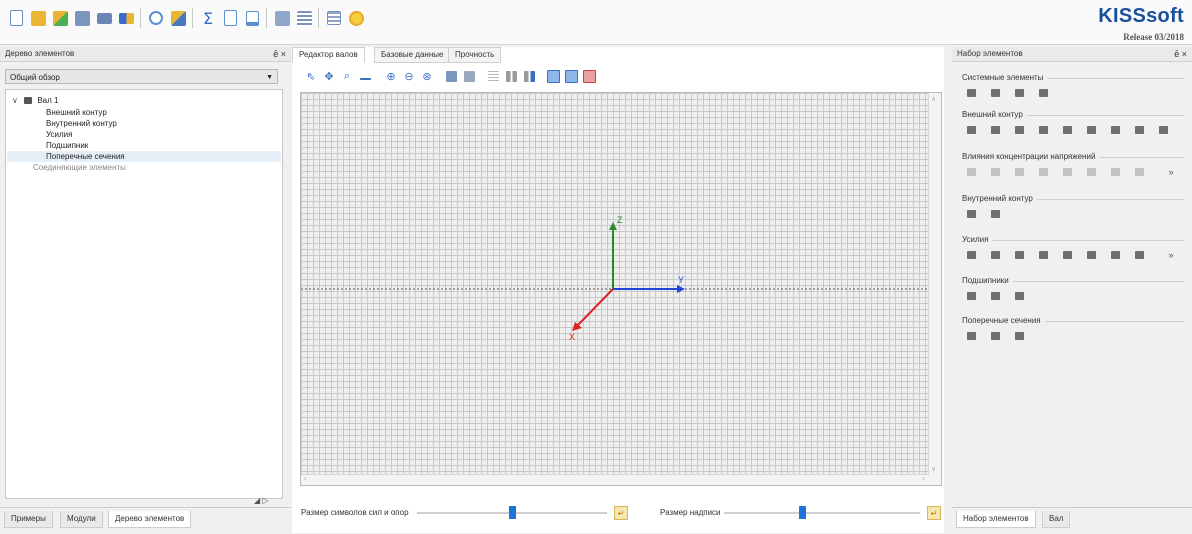  I want to click on zoom-fit-icon: ⊛, so click(427, 76).